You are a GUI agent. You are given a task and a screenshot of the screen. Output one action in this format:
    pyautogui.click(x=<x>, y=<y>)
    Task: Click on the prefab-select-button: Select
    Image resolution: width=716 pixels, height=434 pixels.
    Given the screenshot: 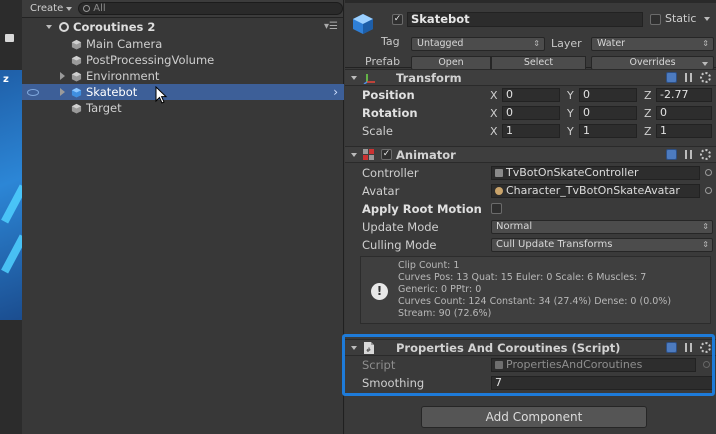 What is the action you would take?
    pyautogui.click(x=538, y=63)
    